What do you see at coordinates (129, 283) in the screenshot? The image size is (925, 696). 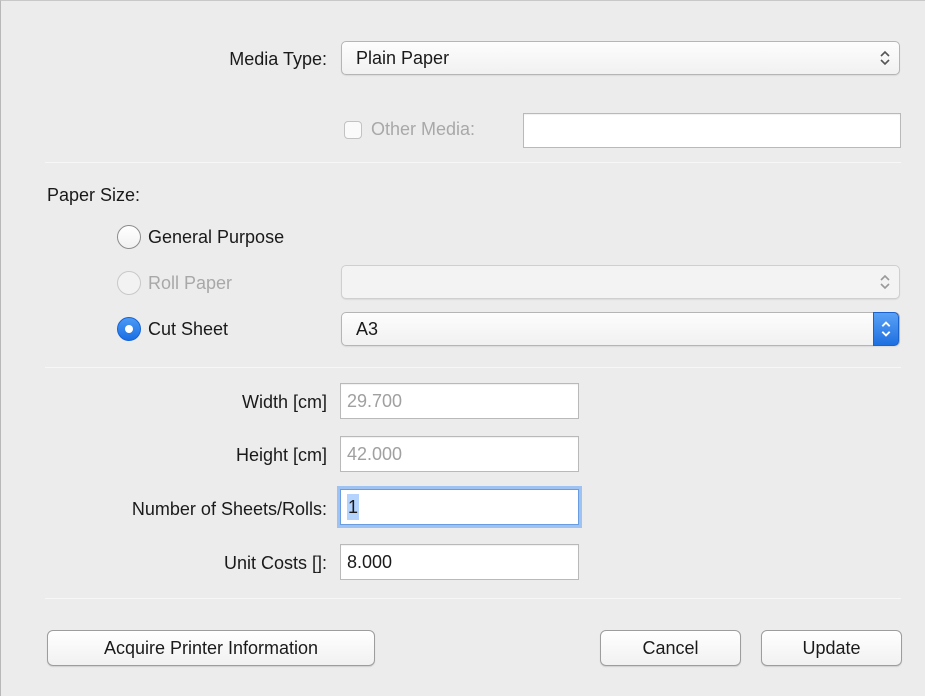 I see `roll-paper-radio` at bounding box center [129, 283].